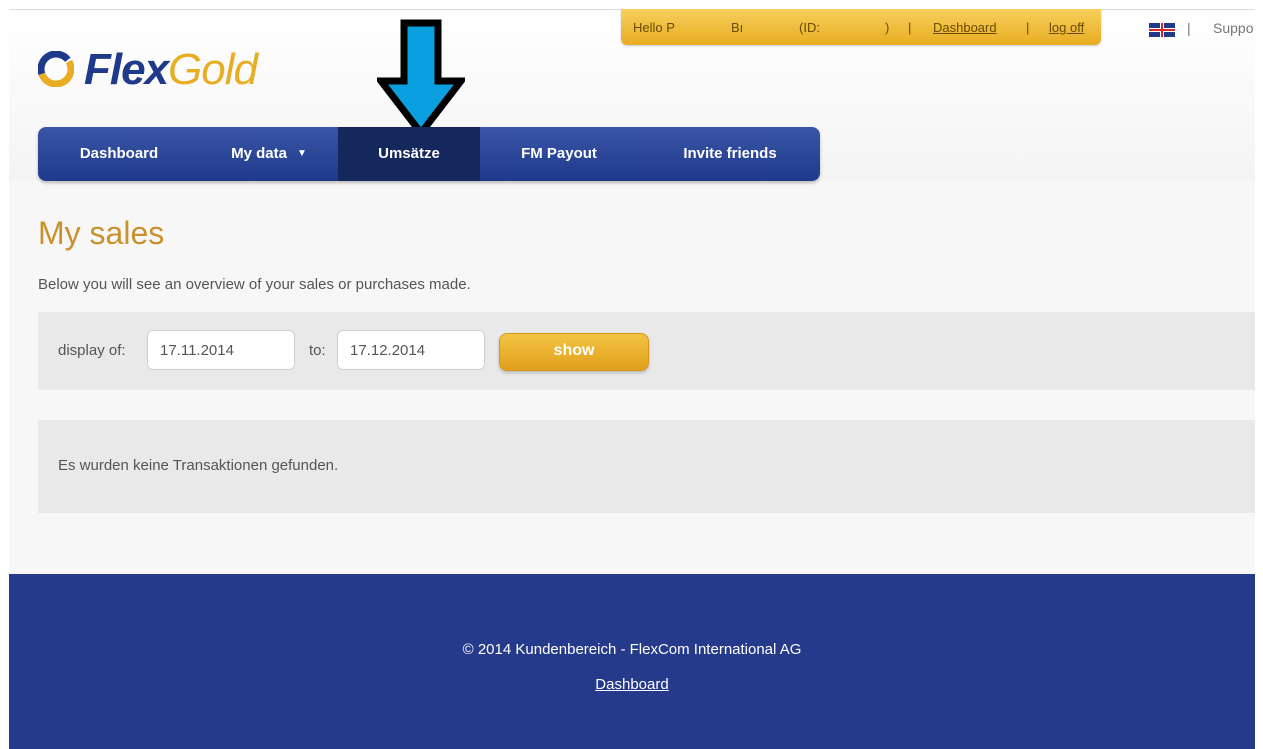 The width and height of the screenshot is (1263, 749). What do you see at coordinates (317, 350) in the screenshot?
I see `to-label: to:` at bounding box center [317, 350].